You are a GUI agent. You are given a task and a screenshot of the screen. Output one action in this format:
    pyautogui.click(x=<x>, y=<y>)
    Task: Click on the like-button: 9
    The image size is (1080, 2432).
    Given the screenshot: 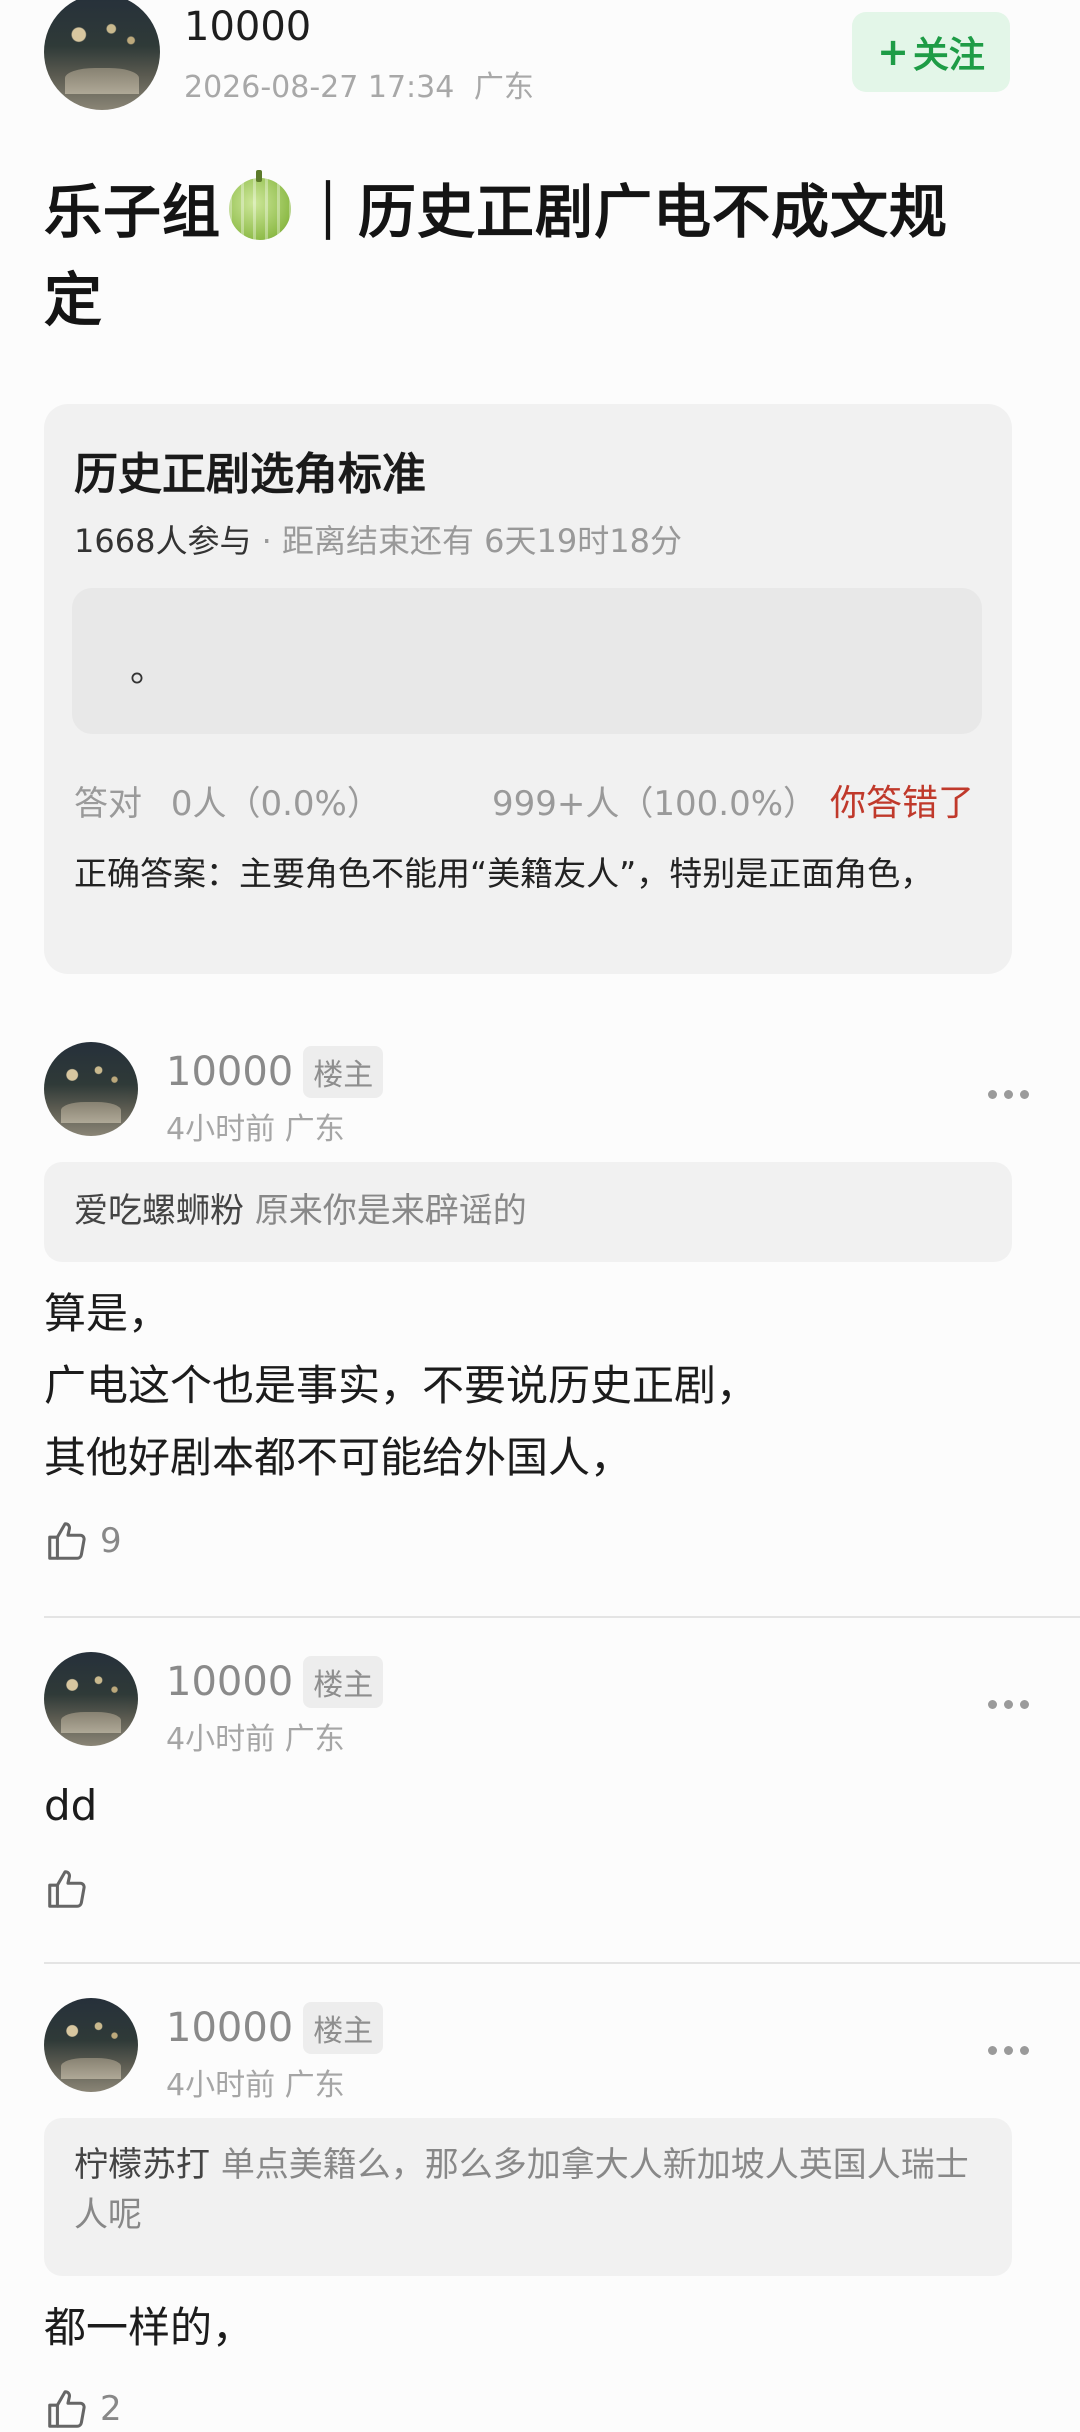 What is the action you would take?
    pyautogui.click(x=83, y=1541)
    